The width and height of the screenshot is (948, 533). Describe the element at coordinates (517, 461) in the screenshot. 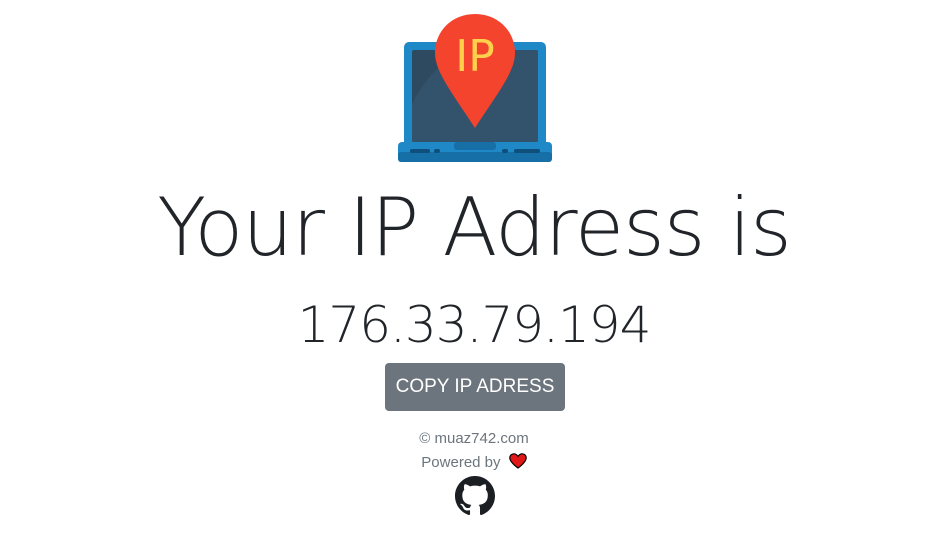

I see `heart-icon` at that location.